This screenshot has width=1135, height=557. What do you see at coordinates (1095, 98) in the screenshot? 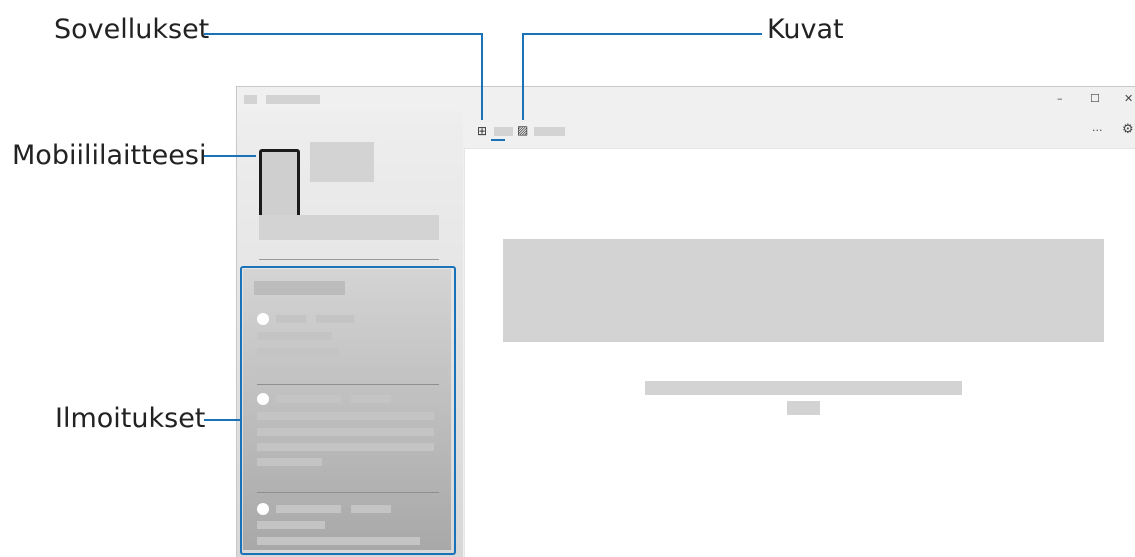
I see `maximize-button: ☐` at bounding box center [1095, 98].